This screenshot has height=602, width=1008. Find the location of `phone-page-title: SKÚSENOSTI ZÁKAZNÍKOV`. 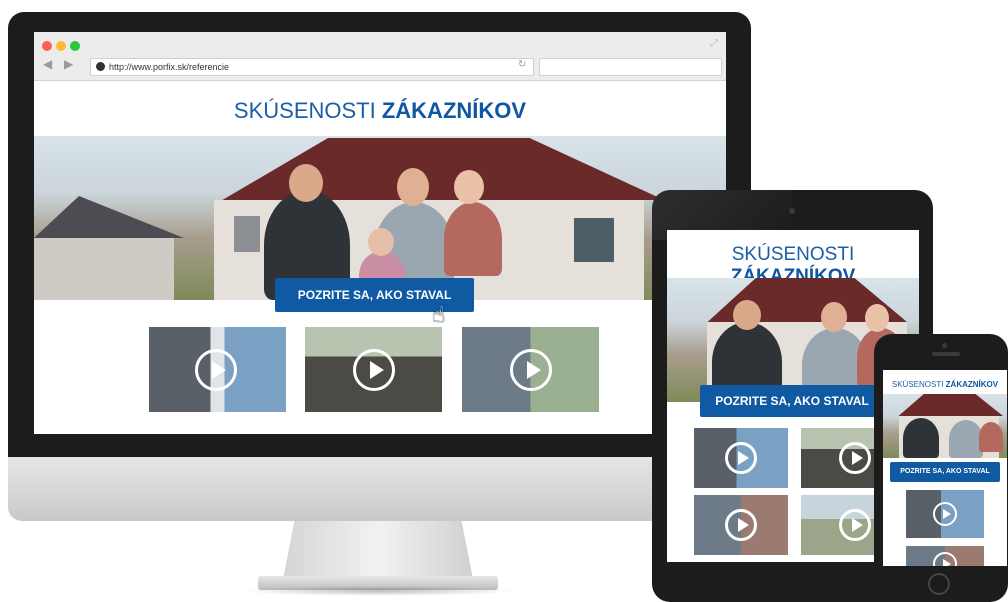

phone-page-title: SKÚSENOSTI ZÁKAZNÍKOV is located at coordinates (945, 384).